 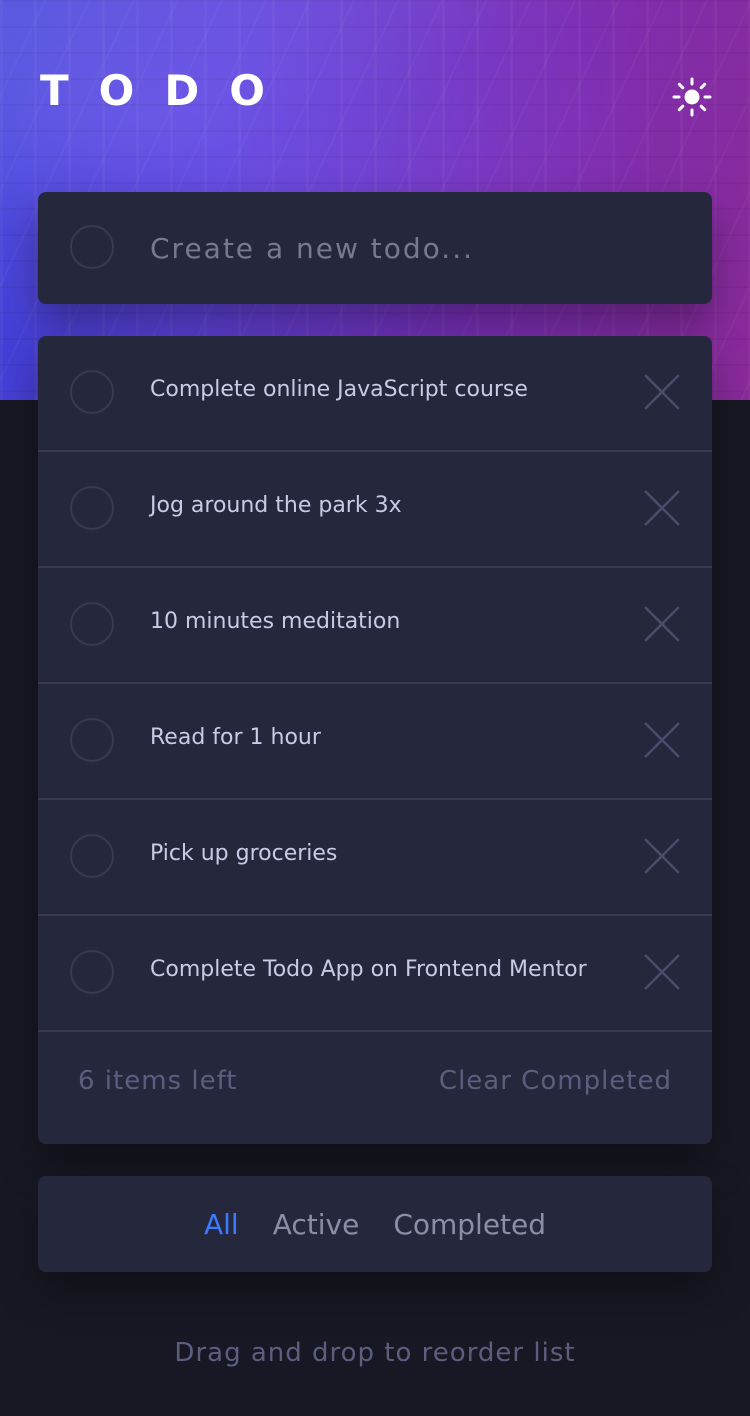 What do you see at coordinates (235, 737) in the screenshot?
I see `todo-text: Read for 1 hour` at bounding box center [235, 737].